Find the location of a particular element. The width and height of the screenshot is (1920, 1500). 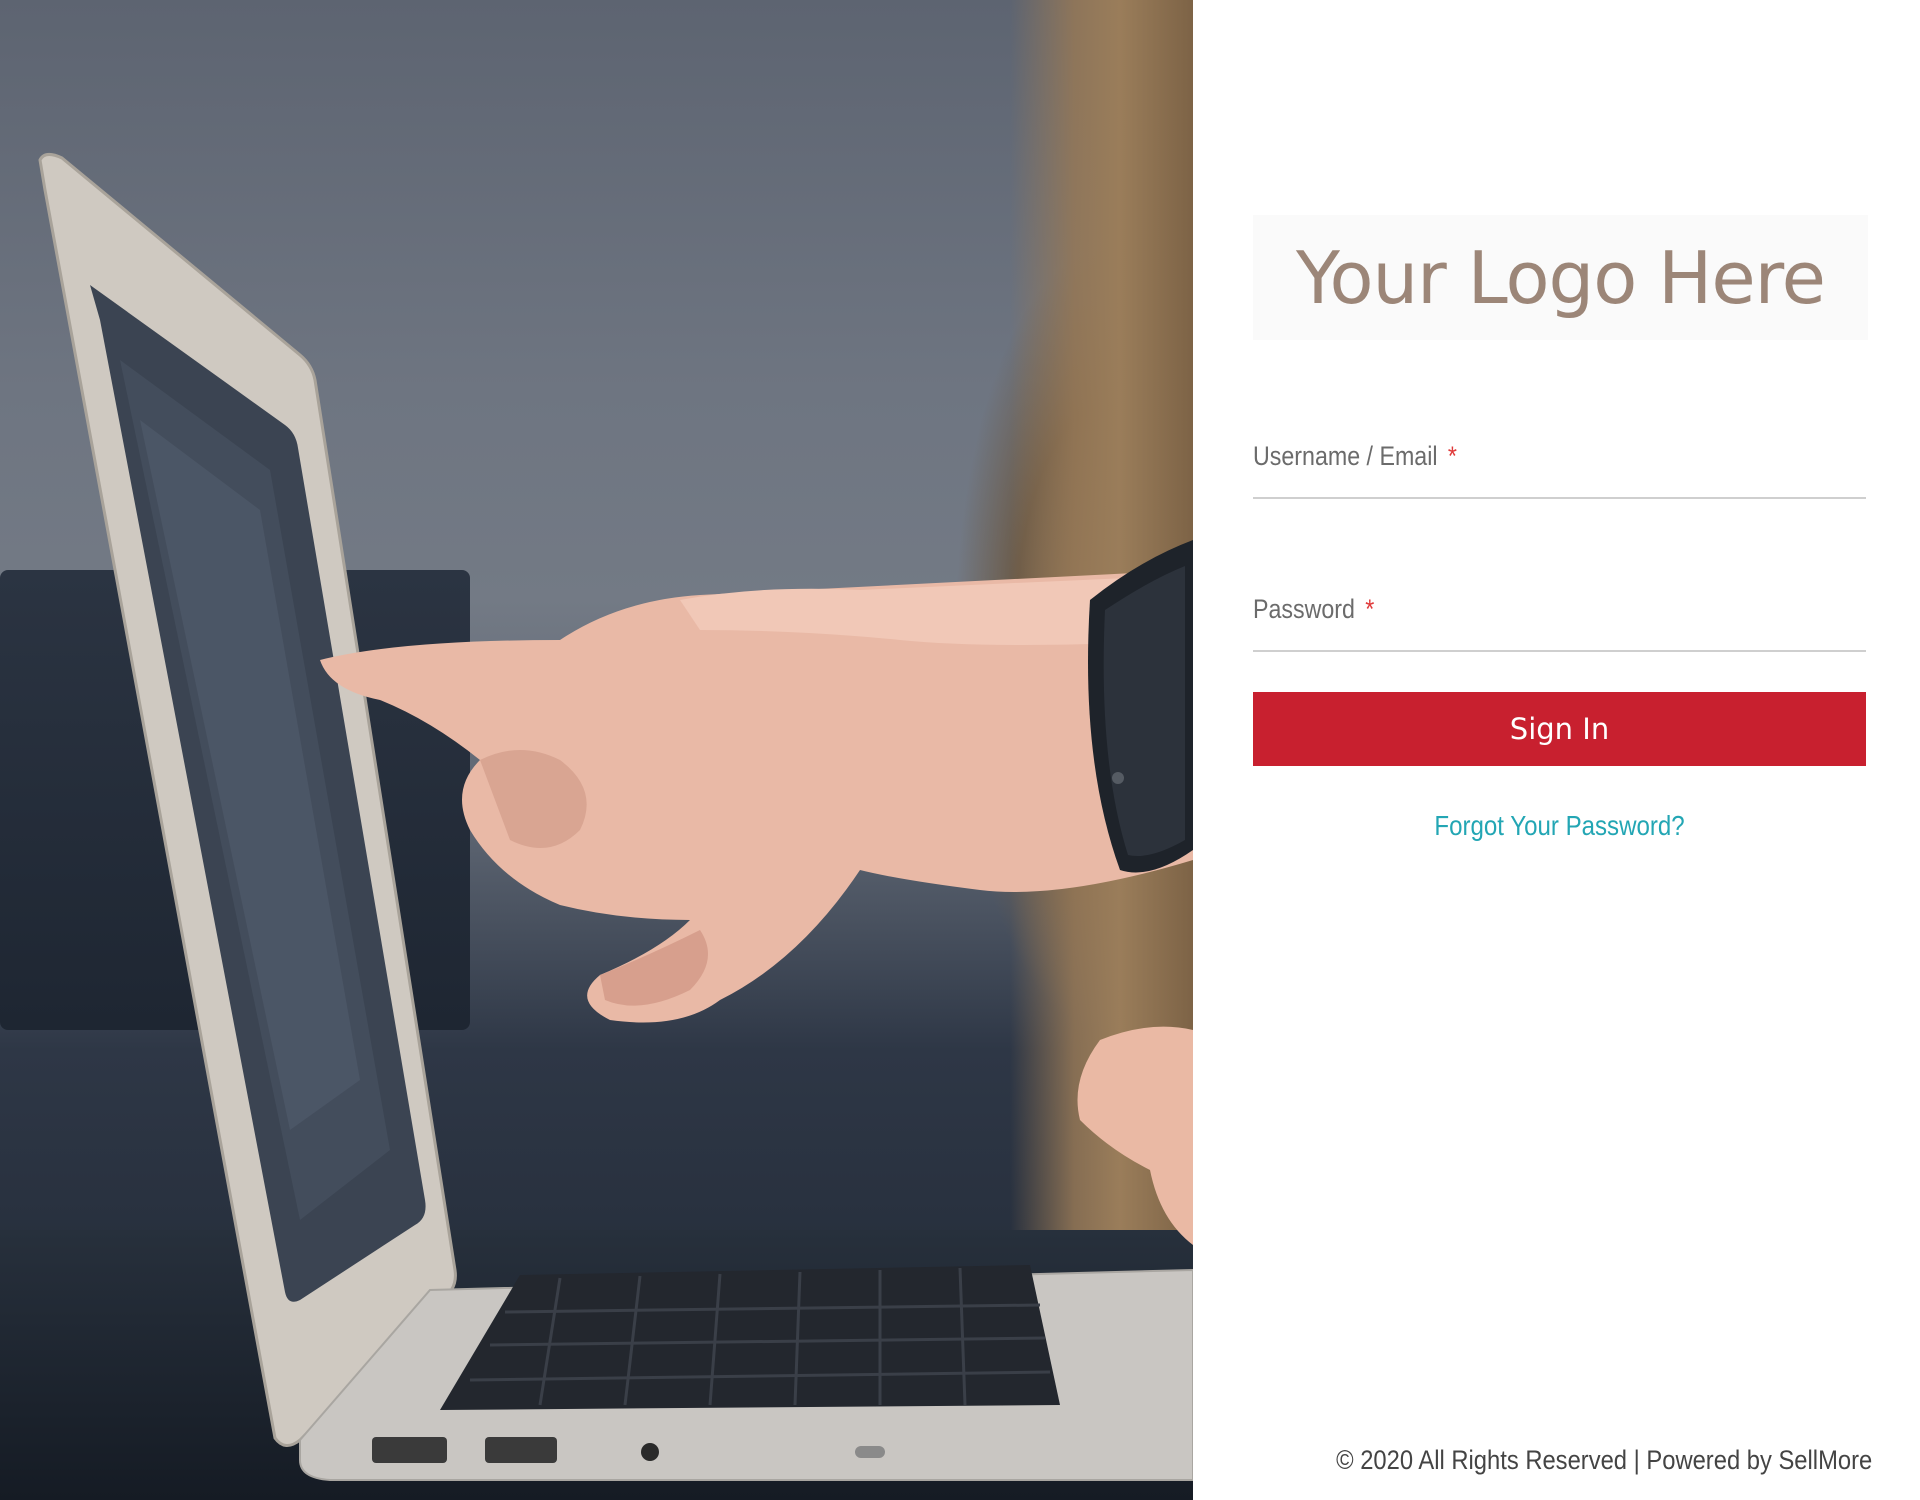

second-hand is located at coordinates (1135, 1135).